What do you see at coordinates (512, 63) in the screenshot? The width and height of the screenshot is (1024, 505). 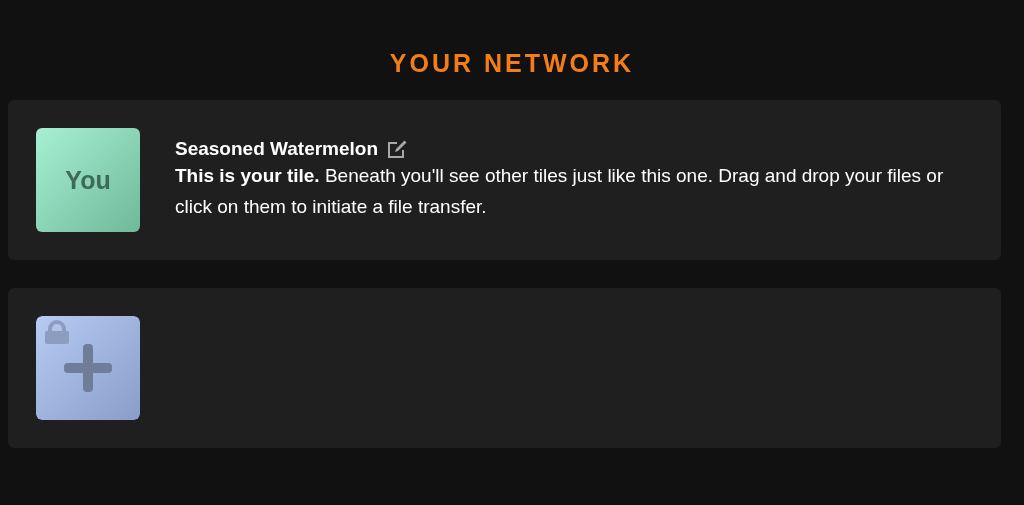 I see `section-heading: YOUR NETWORK` at bounding box center [512, 63].